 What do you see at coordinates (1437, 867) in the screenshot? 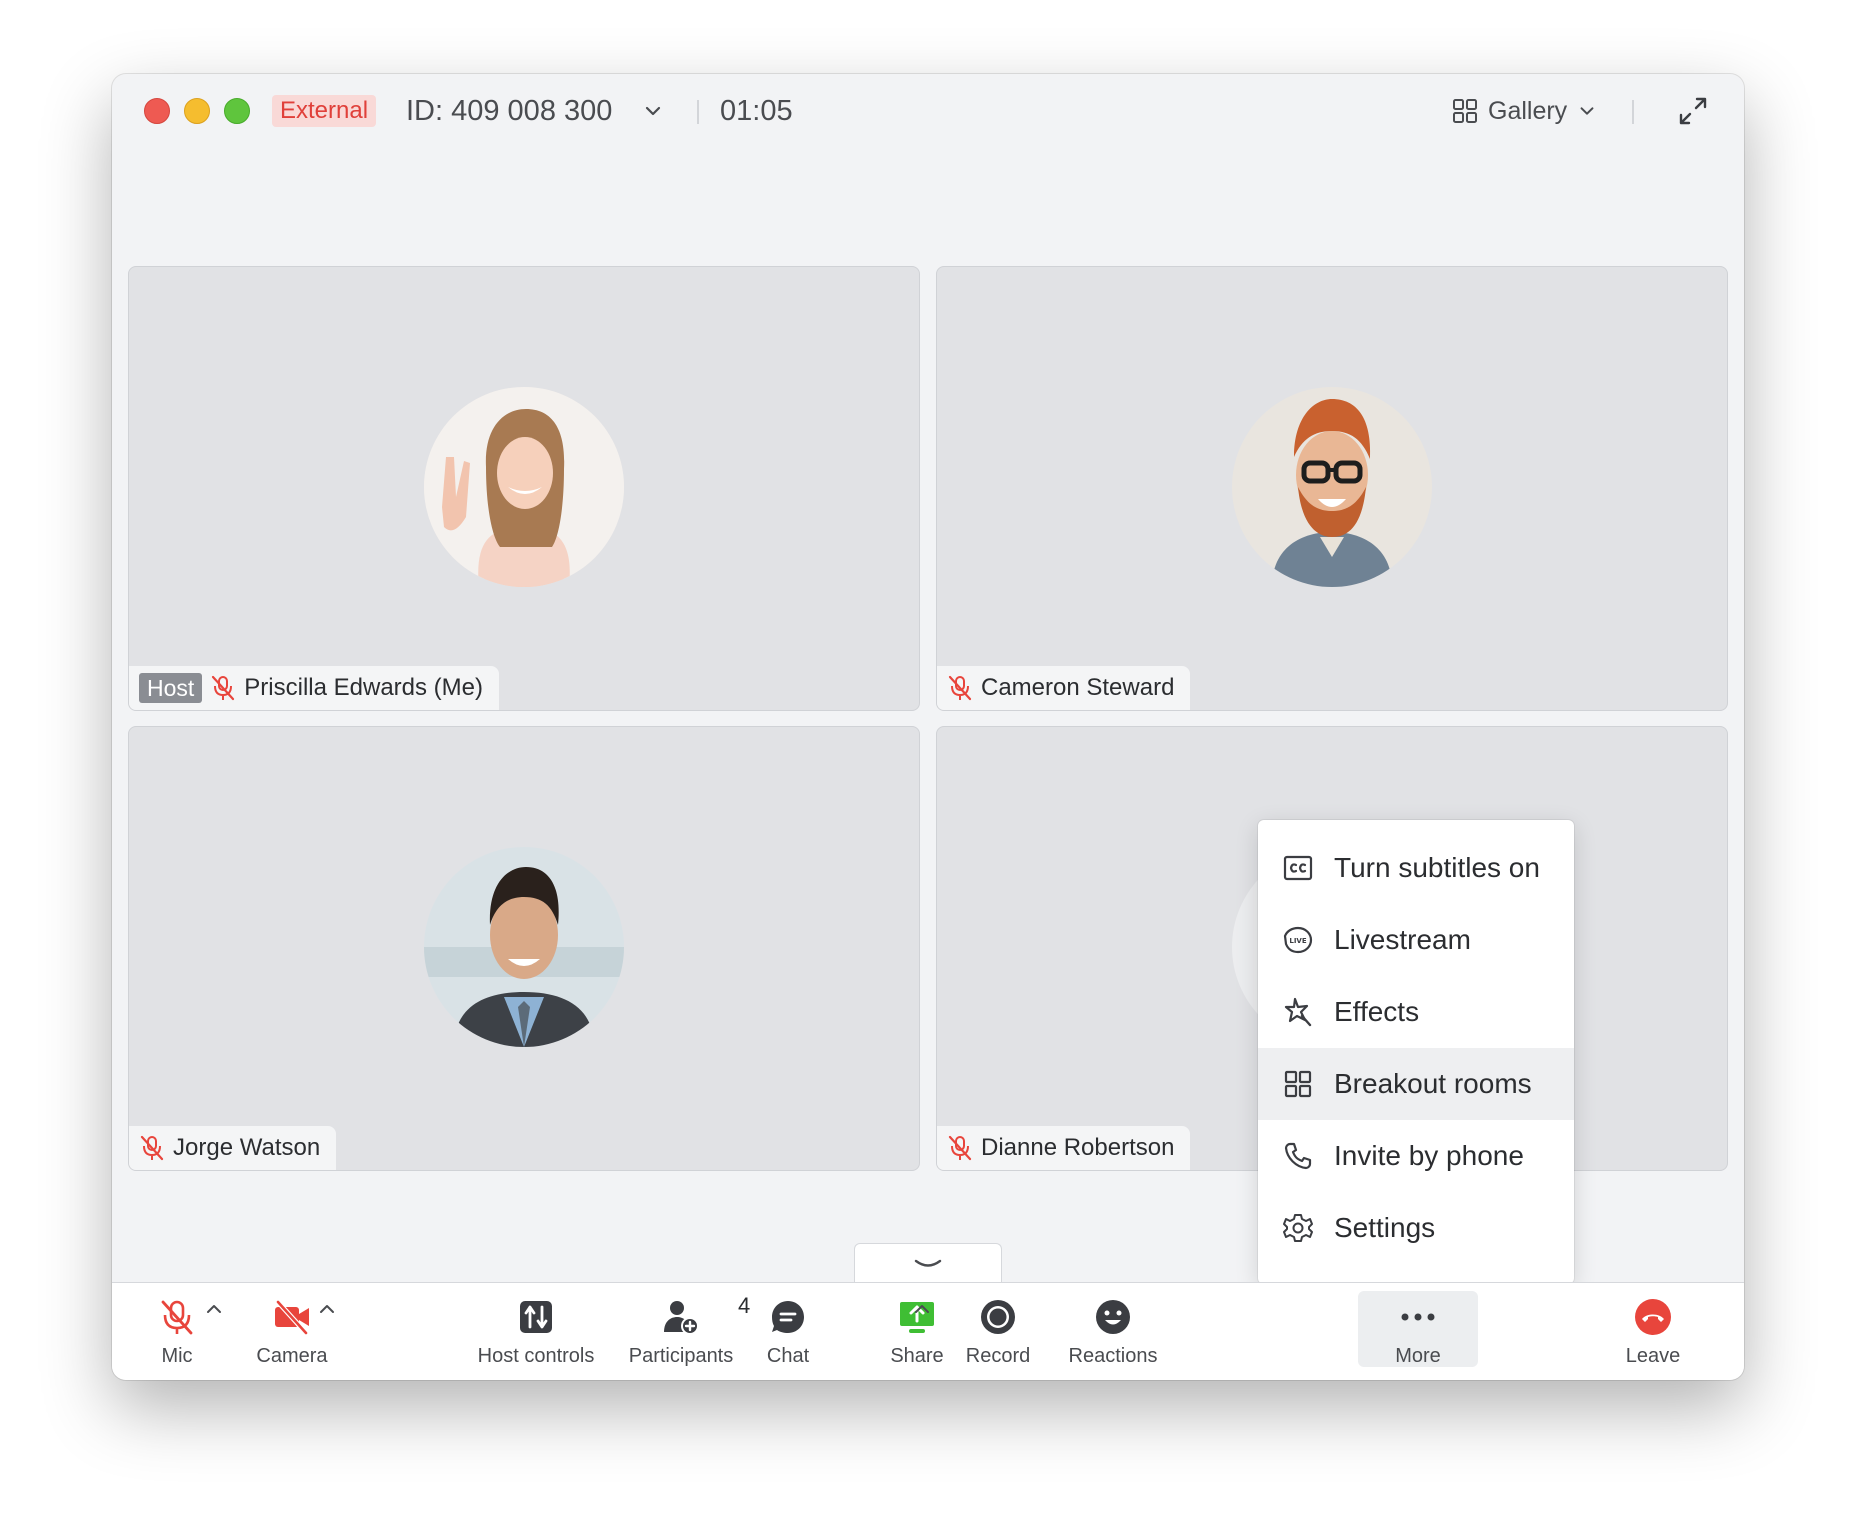
I see `menu-item-label: Turn subtitles on` at bounding box center [1437, 867].